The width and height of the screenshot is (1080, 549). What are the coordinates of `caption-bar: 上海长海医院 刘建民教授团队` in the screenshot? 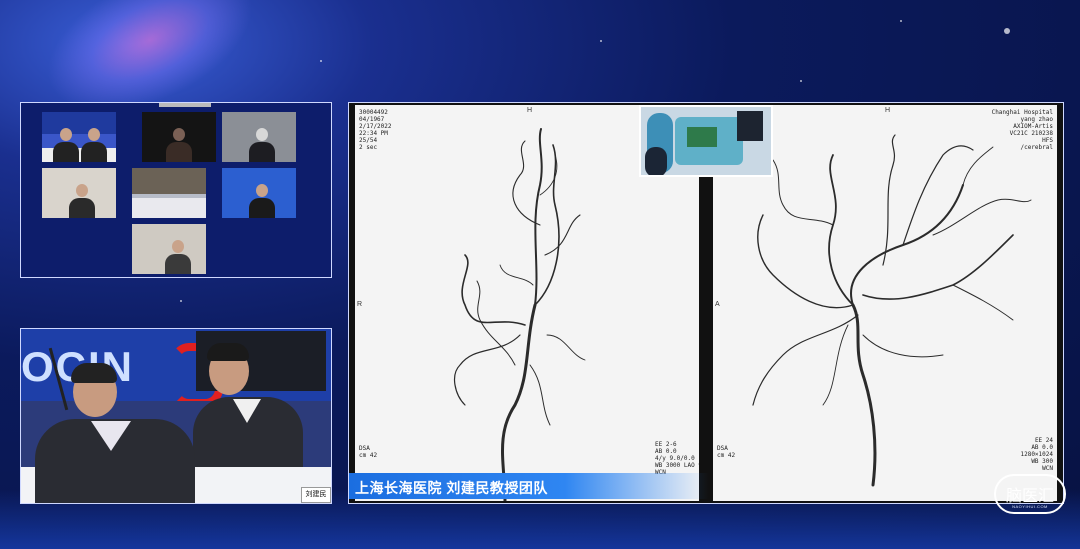 It's located at (529, 486).